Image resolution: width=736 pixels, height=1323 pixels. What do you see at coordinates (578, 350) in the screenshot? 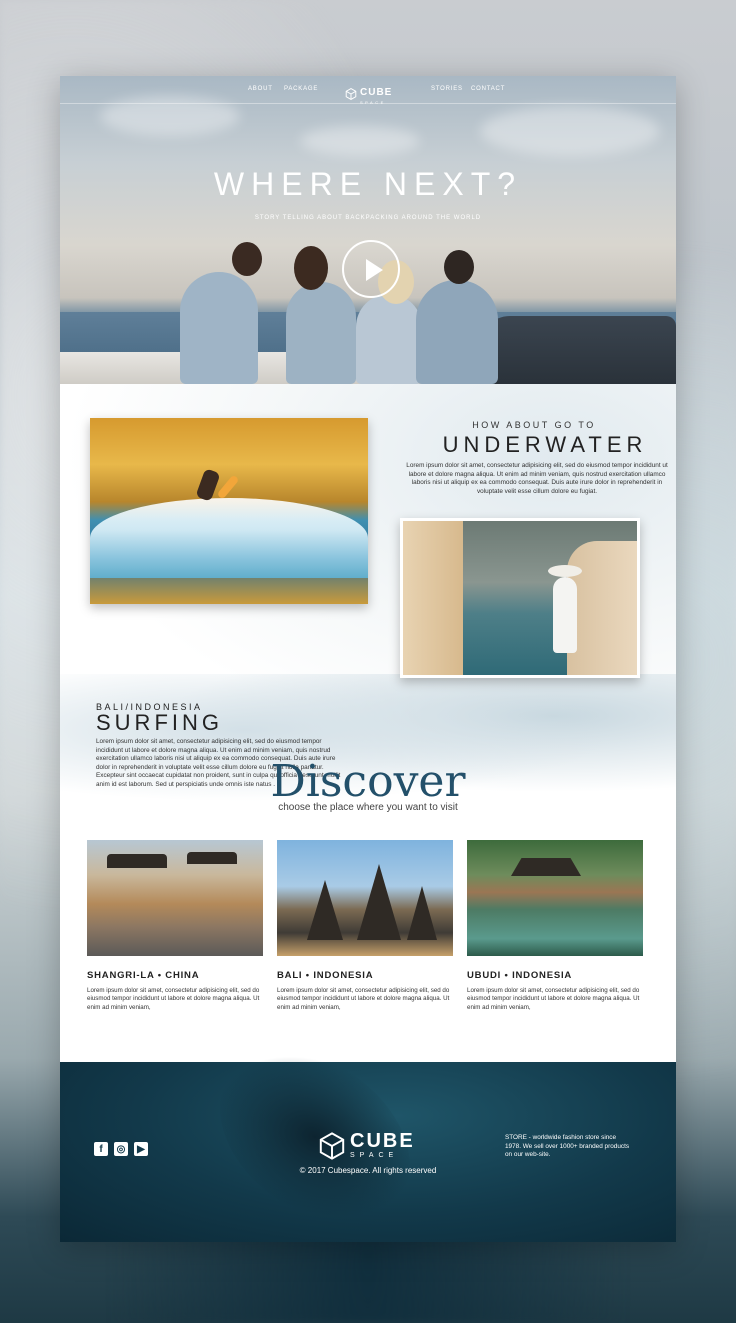
I see `convertible-car` at bounding box center [578, 350].